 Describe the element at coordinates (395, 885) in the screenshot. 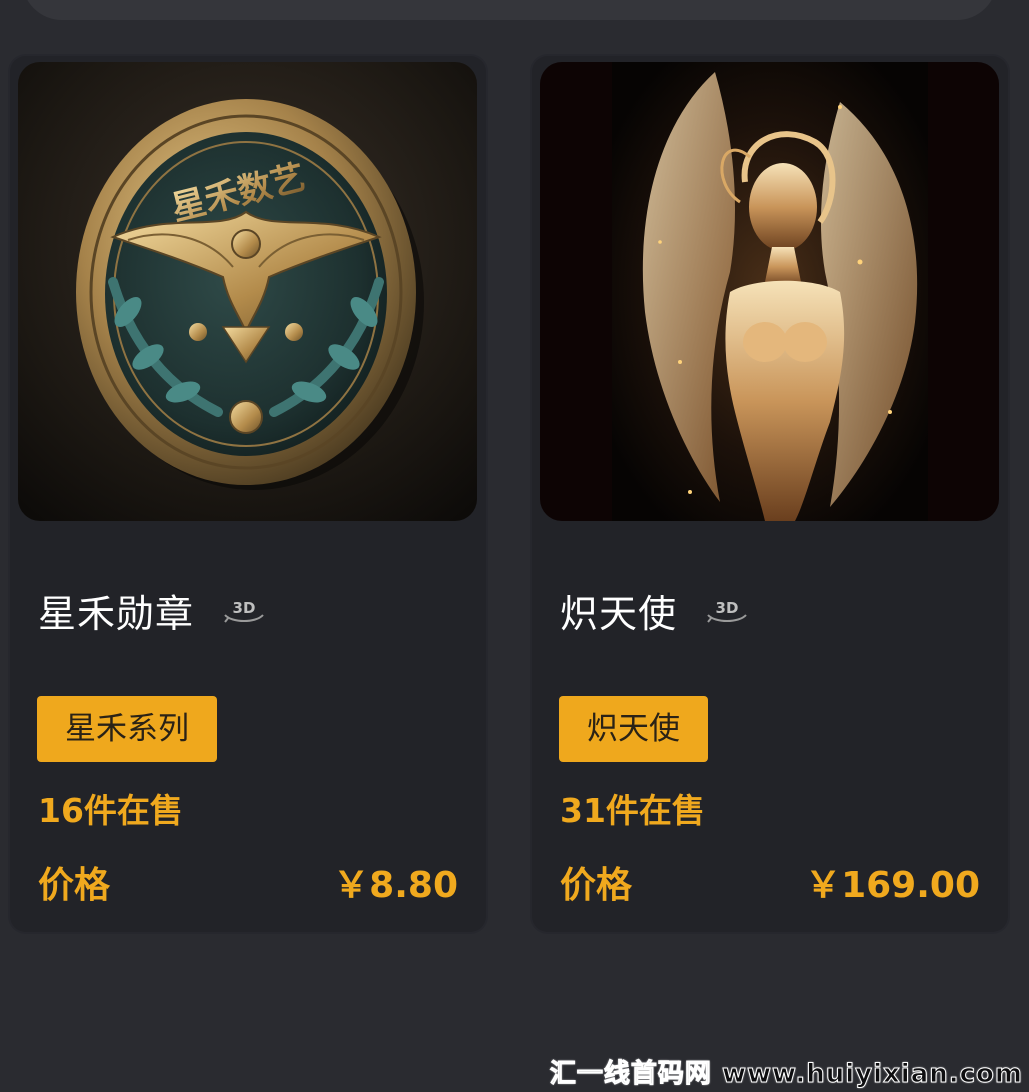

I see `price-value: ￥8.80` at that location.